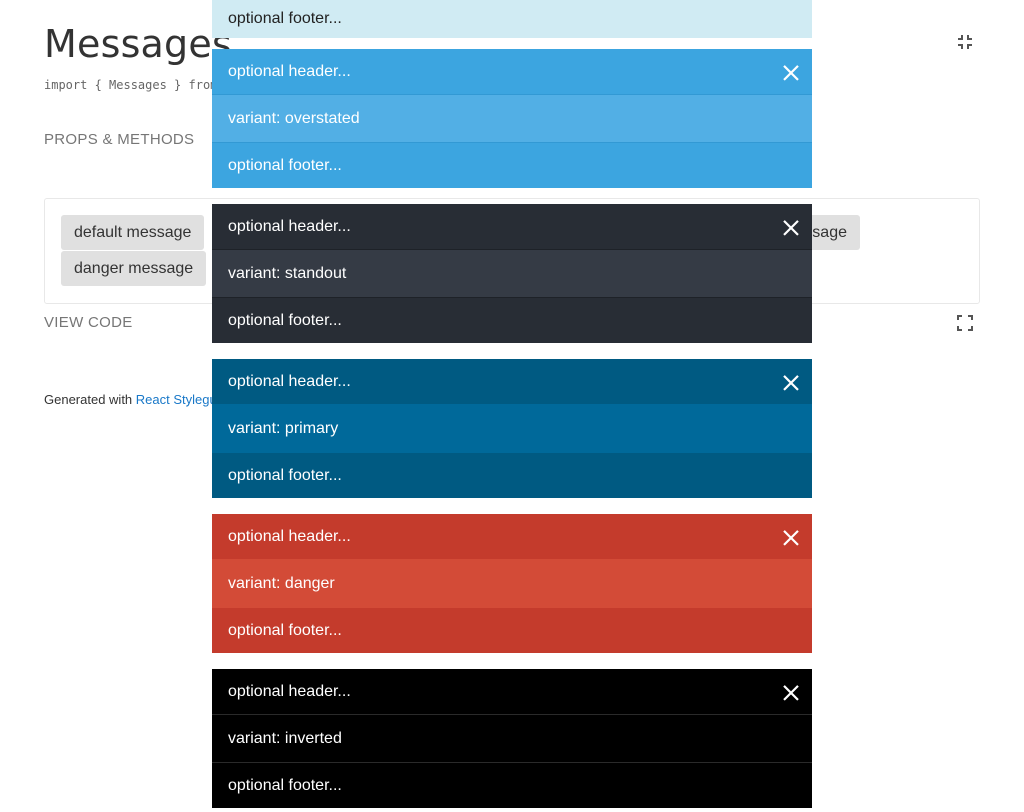 The width and height of the screenshot is (1024, 812). What do you see at coordinates (176, 399) in the screenshot?
I see `react-styleguidist-link: React Stylegu` at bounding box center [176, 399].